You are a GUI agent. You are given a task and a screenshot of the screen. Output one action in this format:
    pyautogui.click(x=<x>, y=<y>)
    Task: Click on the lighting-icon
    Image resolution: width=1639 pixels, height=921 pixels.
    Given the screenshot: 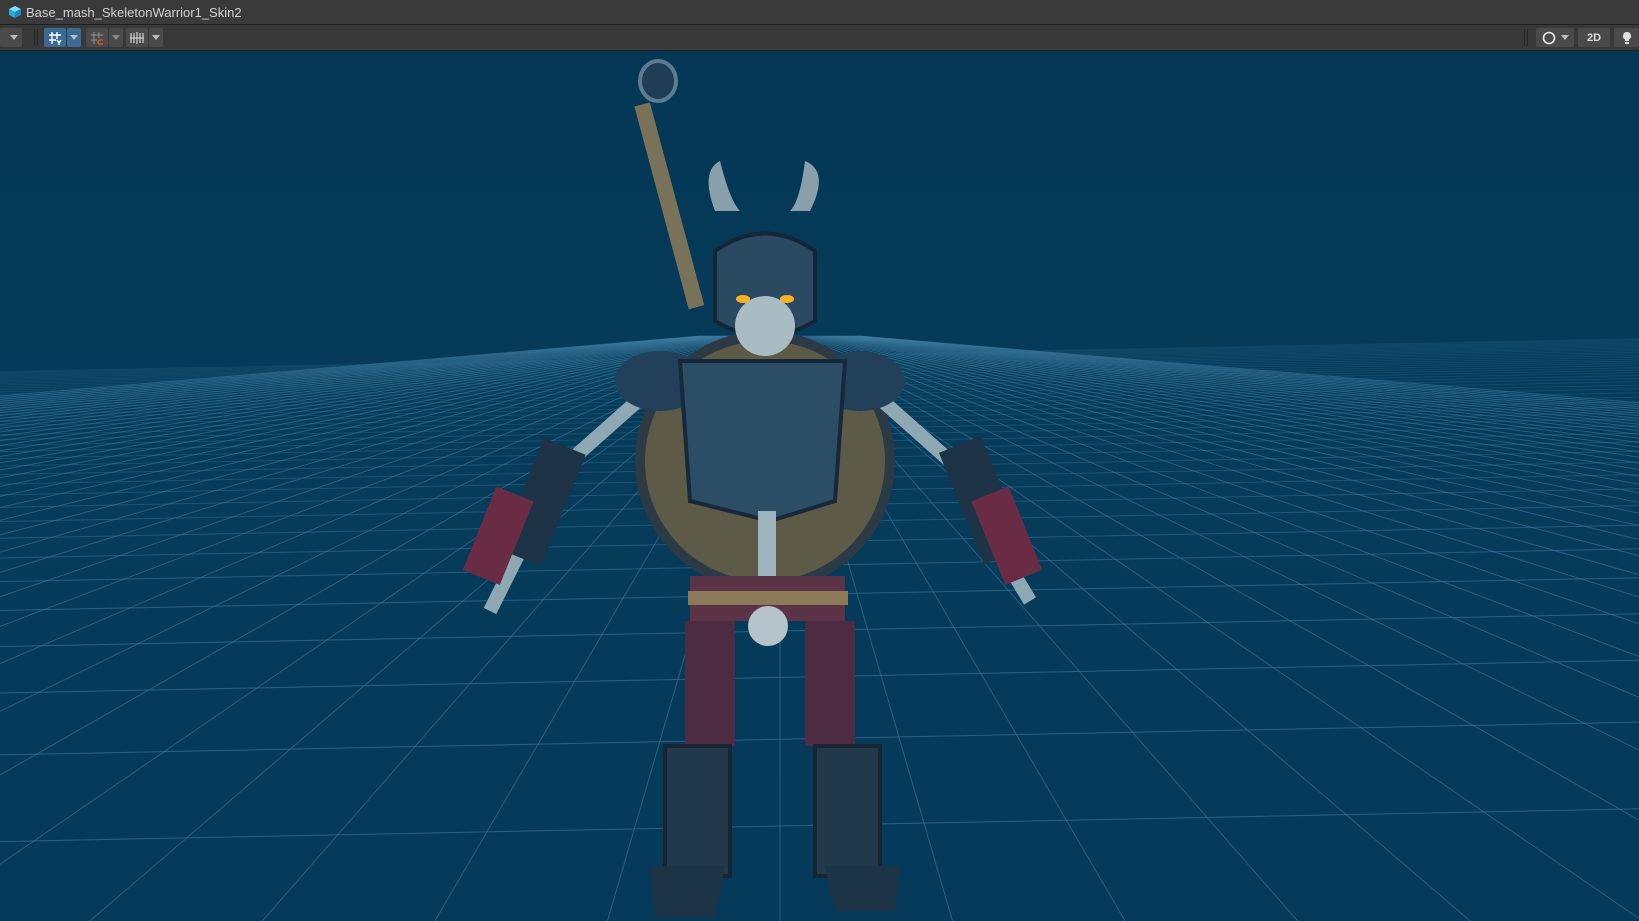 What is the action you would take?
    pyautogui.click(x=1626, y=37)
    